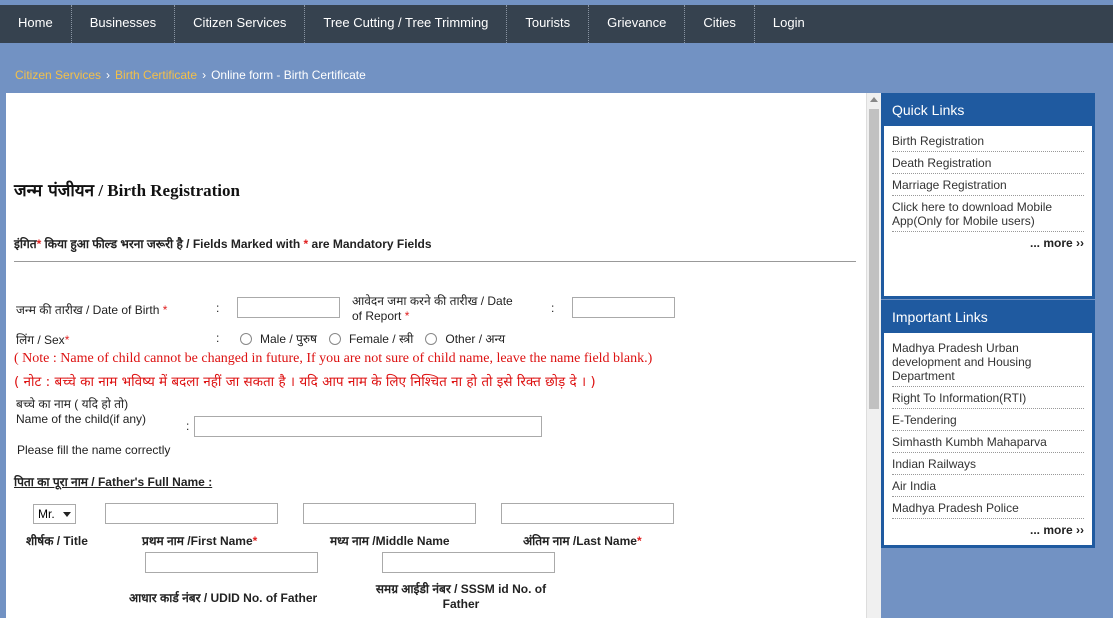  What do you see at coordinates (988, 163) in the screenshot?
I see `quick-link-death-registration: Death Registration` at bounding box center [988, 163].